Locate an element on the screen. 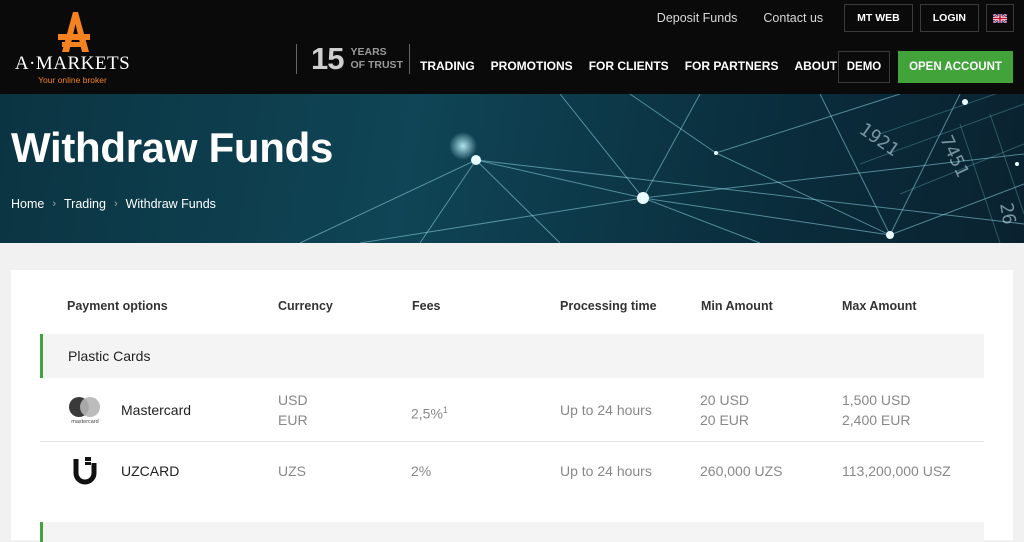 This screenshot has width=1024, height=542. open-account-button: OPEN ACCOUNT is located at coordinates (955, 67).